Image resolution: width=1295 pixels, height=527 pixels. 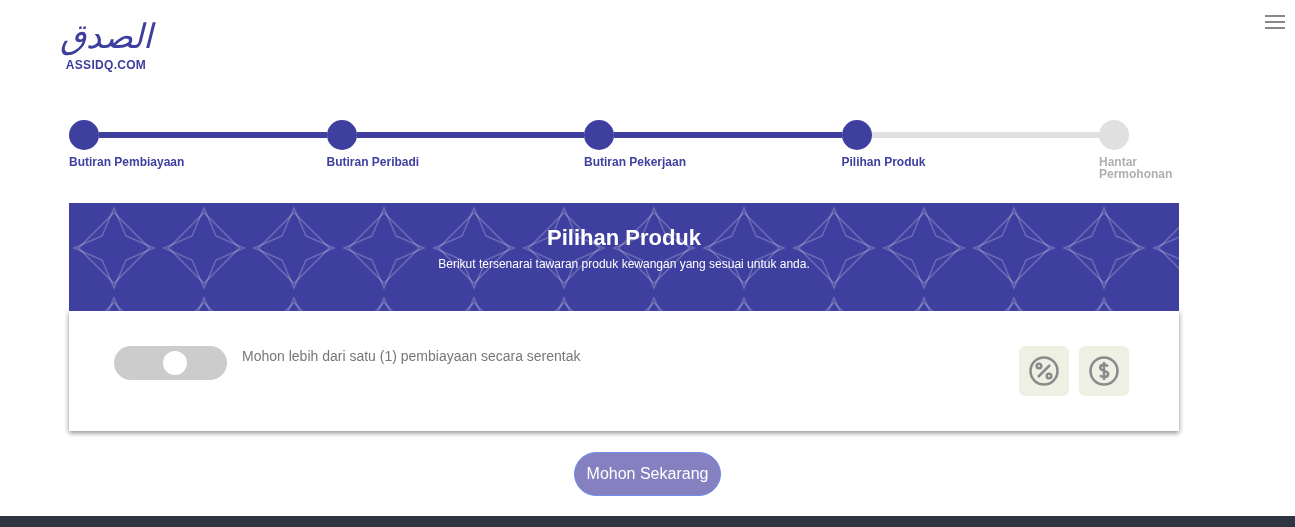 I want to click on menu-icon, so click(x=1275, y=22).